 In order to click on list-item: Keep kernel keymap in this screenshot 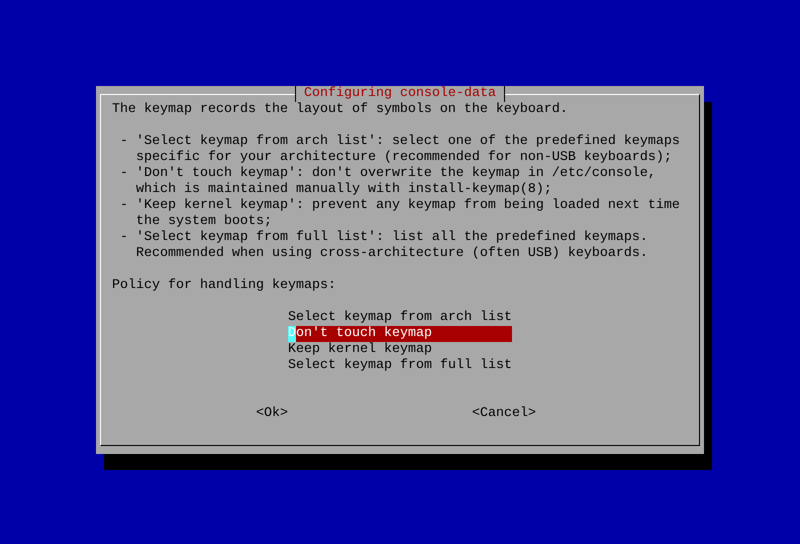, I will do `click(400, 350)`.